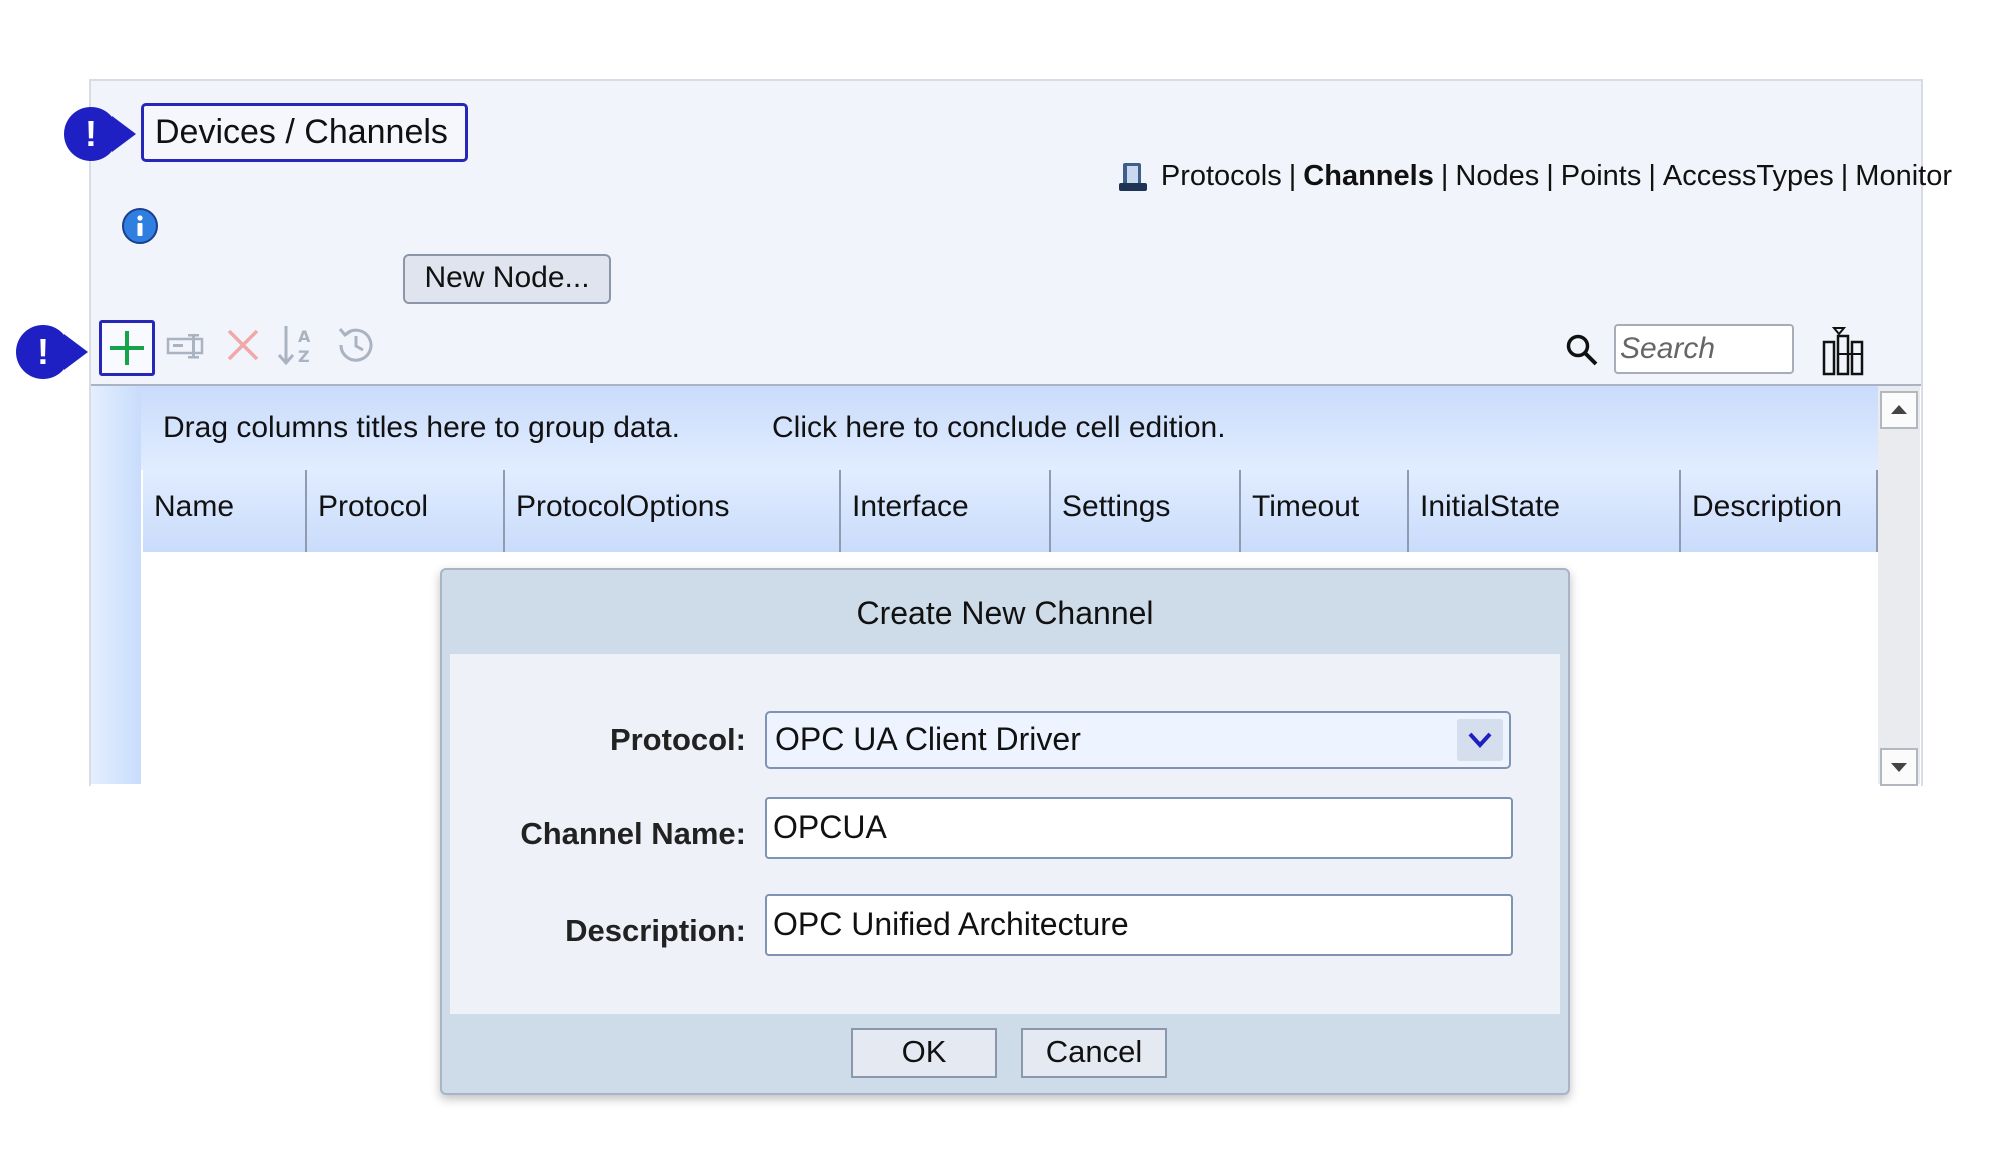 The image size is (1994, 1173). I want to click on cancel-button: Cancel, so click(1094, 1053).